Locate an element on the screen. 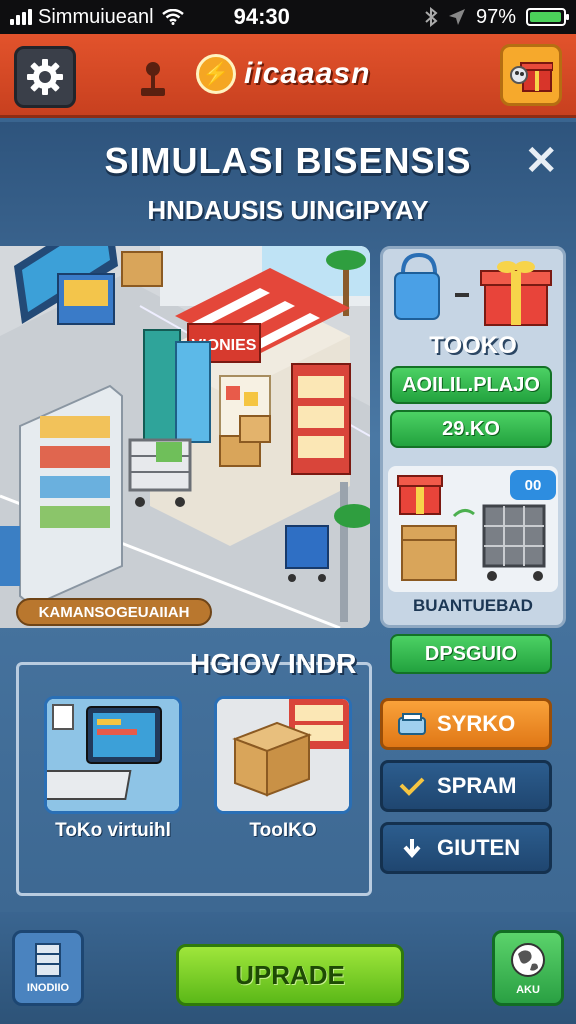 Image resolution: width=576 pixels, height=1024 pixels. giuten-button: GIUTEN is located at coordinates (466, 848).